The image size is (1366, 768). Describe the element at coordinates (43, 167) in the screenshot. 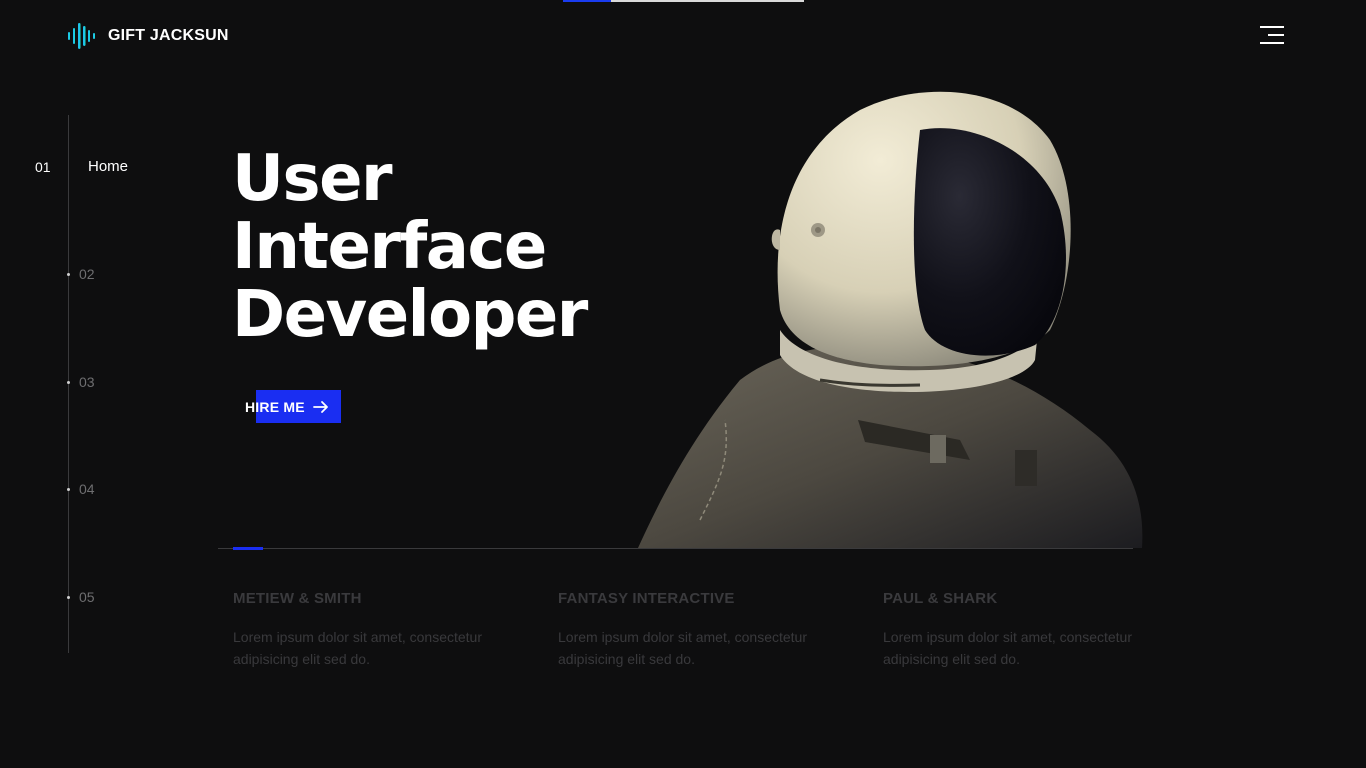

I see `side-nav-number: 01` at that location.